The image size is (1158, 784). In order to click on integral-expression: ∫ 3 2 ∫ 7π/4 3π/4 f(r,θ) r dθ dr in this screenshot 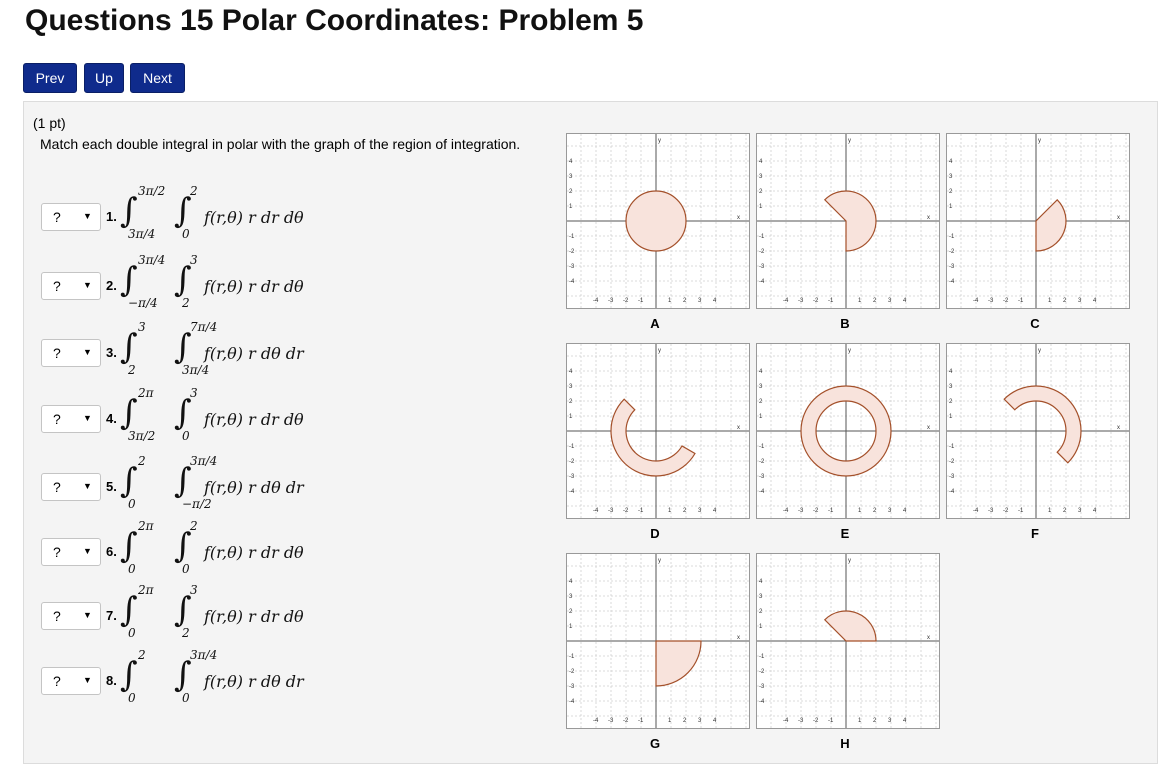, I will do `click(230, 351)`.